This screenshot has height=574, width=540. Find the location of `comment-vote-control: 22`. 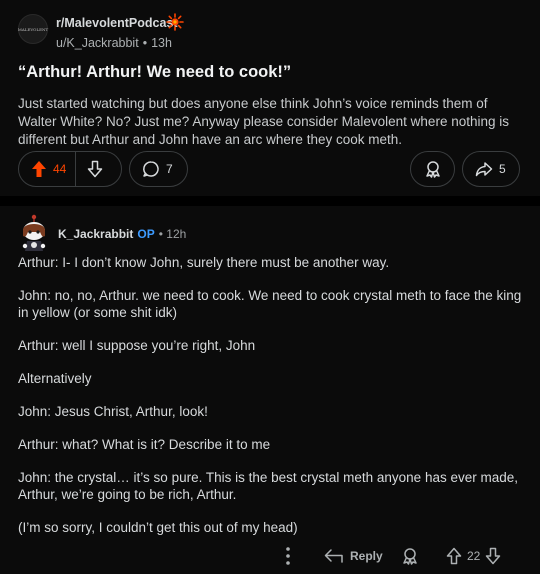

comment-vote-control: 22 is located at coordinates (473, 556).